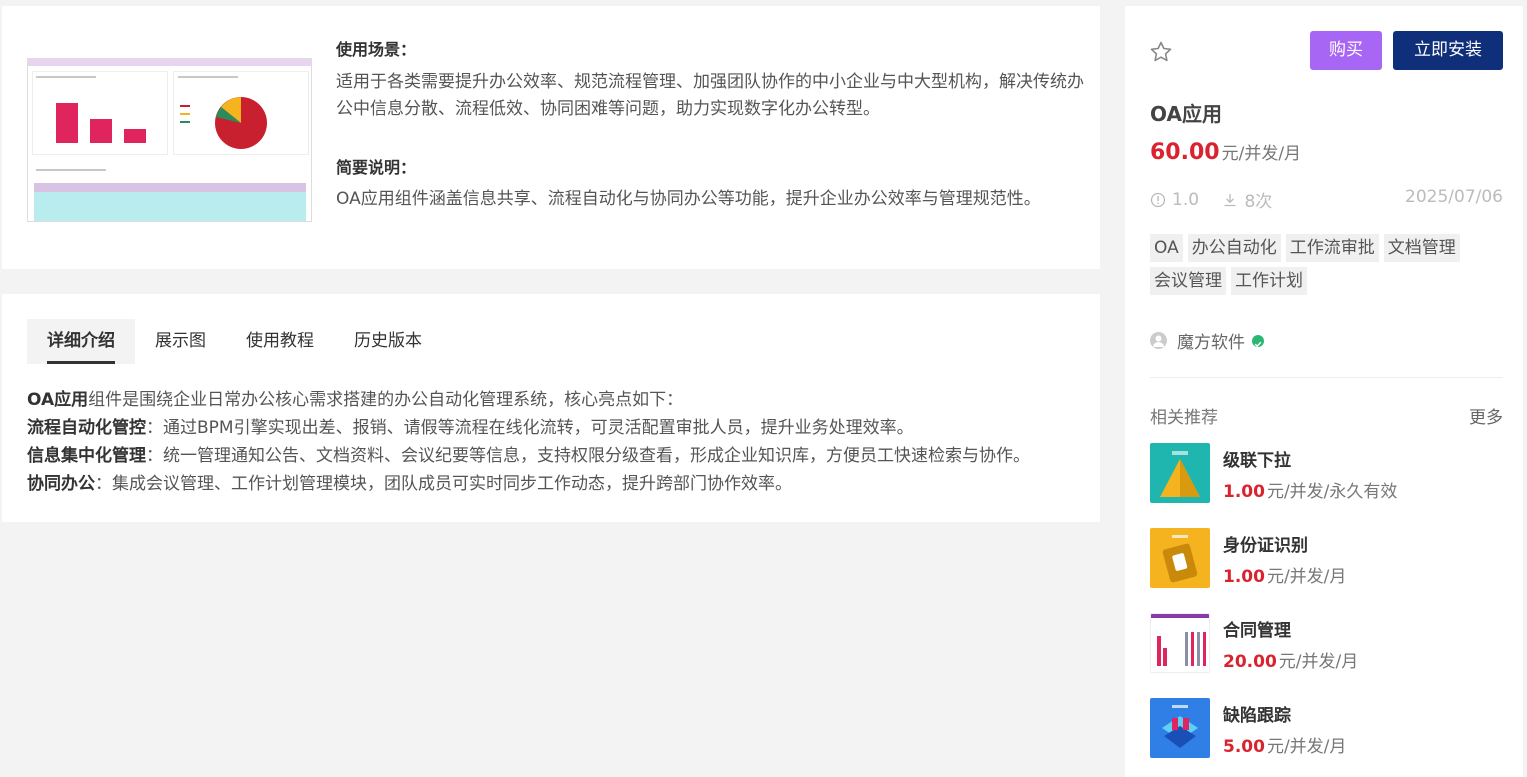 The width and height of the screenshot is (1527, 777). What do you see at coordinates (280, 341) in the screenshot?
I see `tab-tutorial: 使用教程` at bounding box center [280, 341].